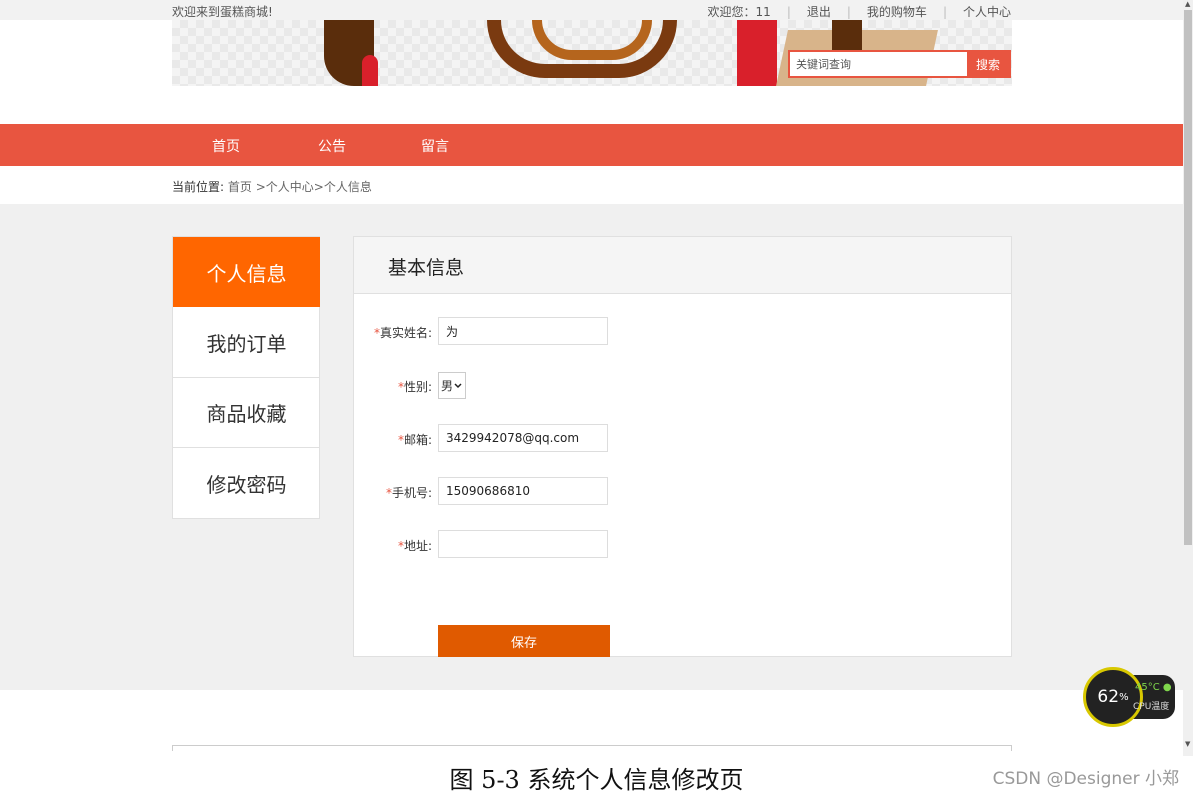 The image size is (1193, 795). What do you see at coordinates (414, 440) in the screenshot?
I see `email-label: *邮箱:` at bounding box center [414, 440].